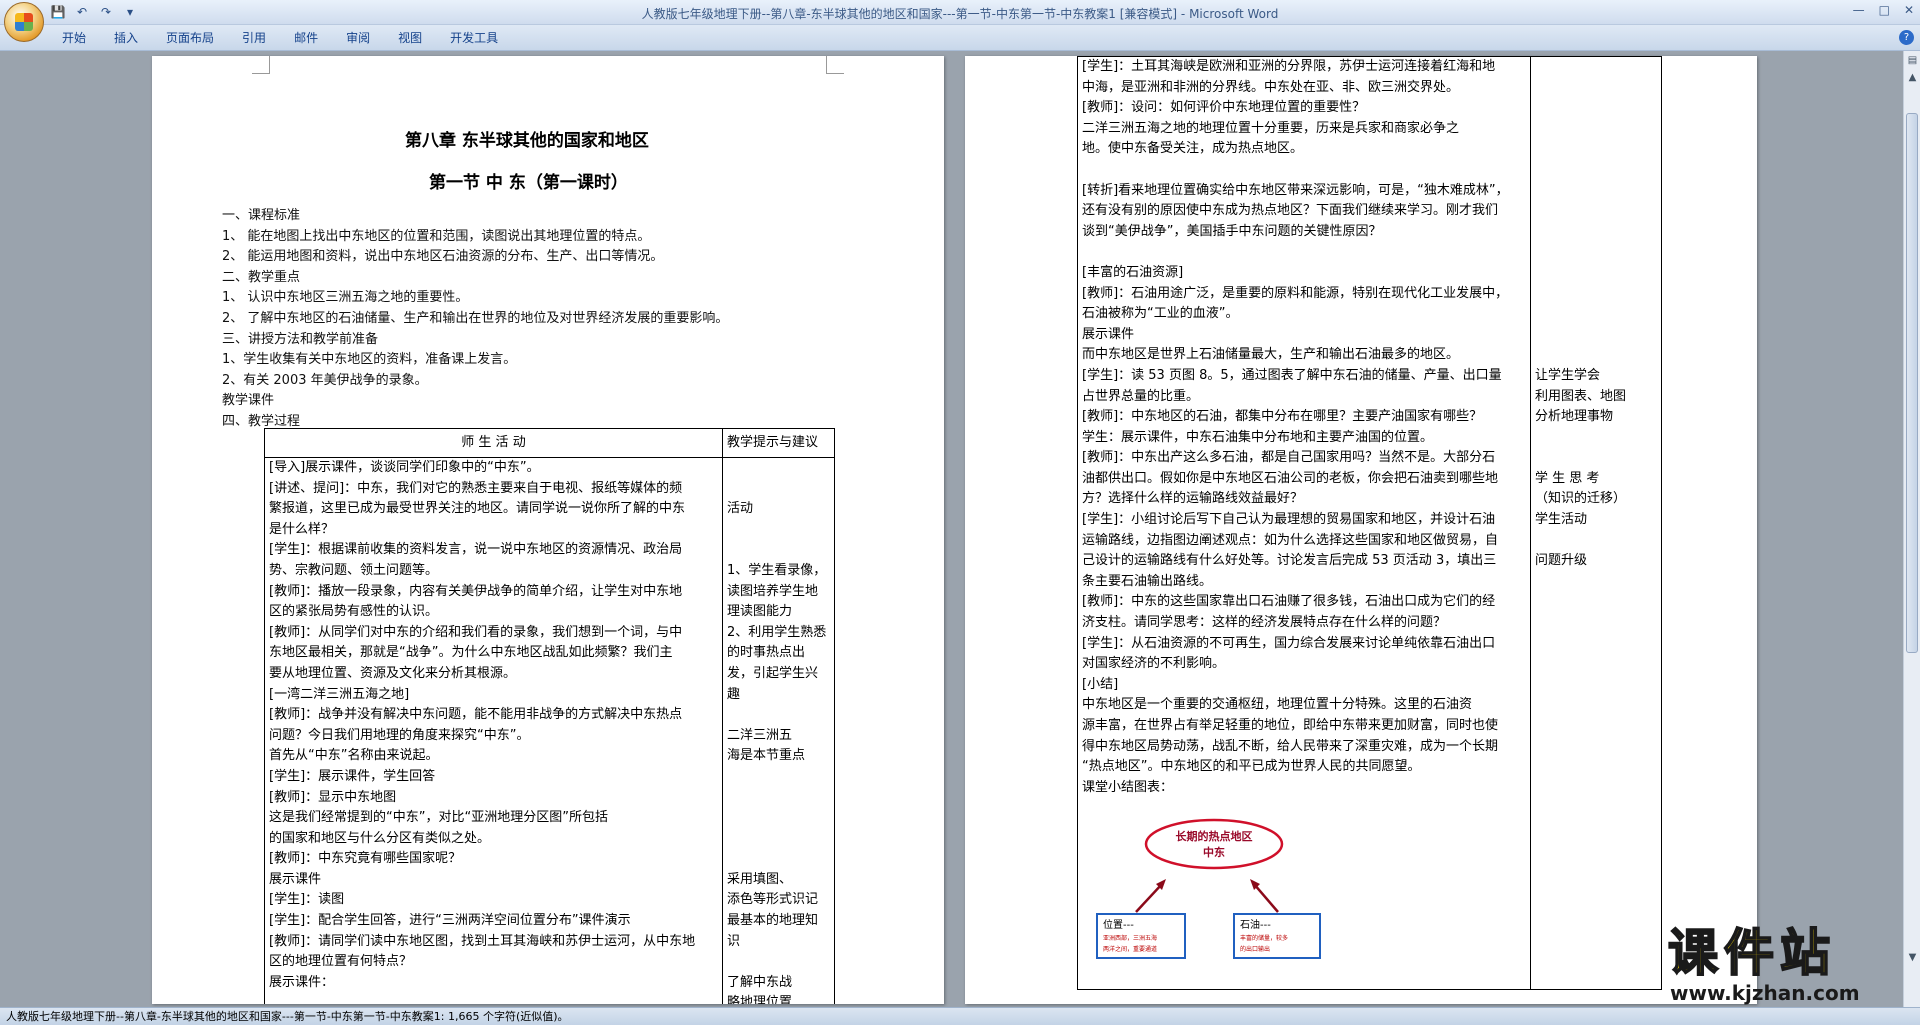 This screenshot has height=1025, width=1920. I want to click on activity-line: 运输路线，边指图边阐述观点：如为什么选择这些国家和地区做贸易，自, so click(1290, 540).